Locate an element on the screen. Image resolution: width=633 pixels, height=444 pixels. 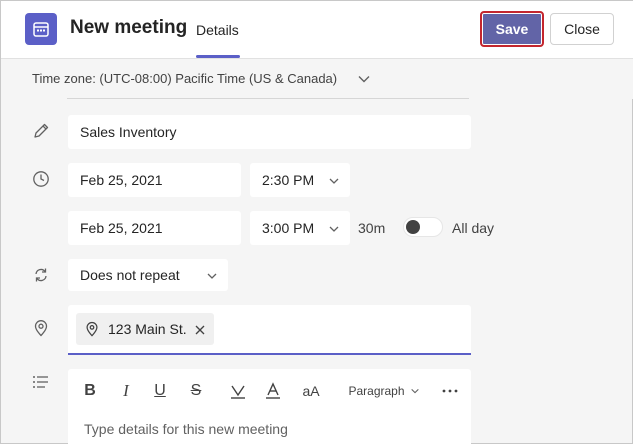
details-placeholder: Type details for this new meeting is located at coordinates (186, 429).